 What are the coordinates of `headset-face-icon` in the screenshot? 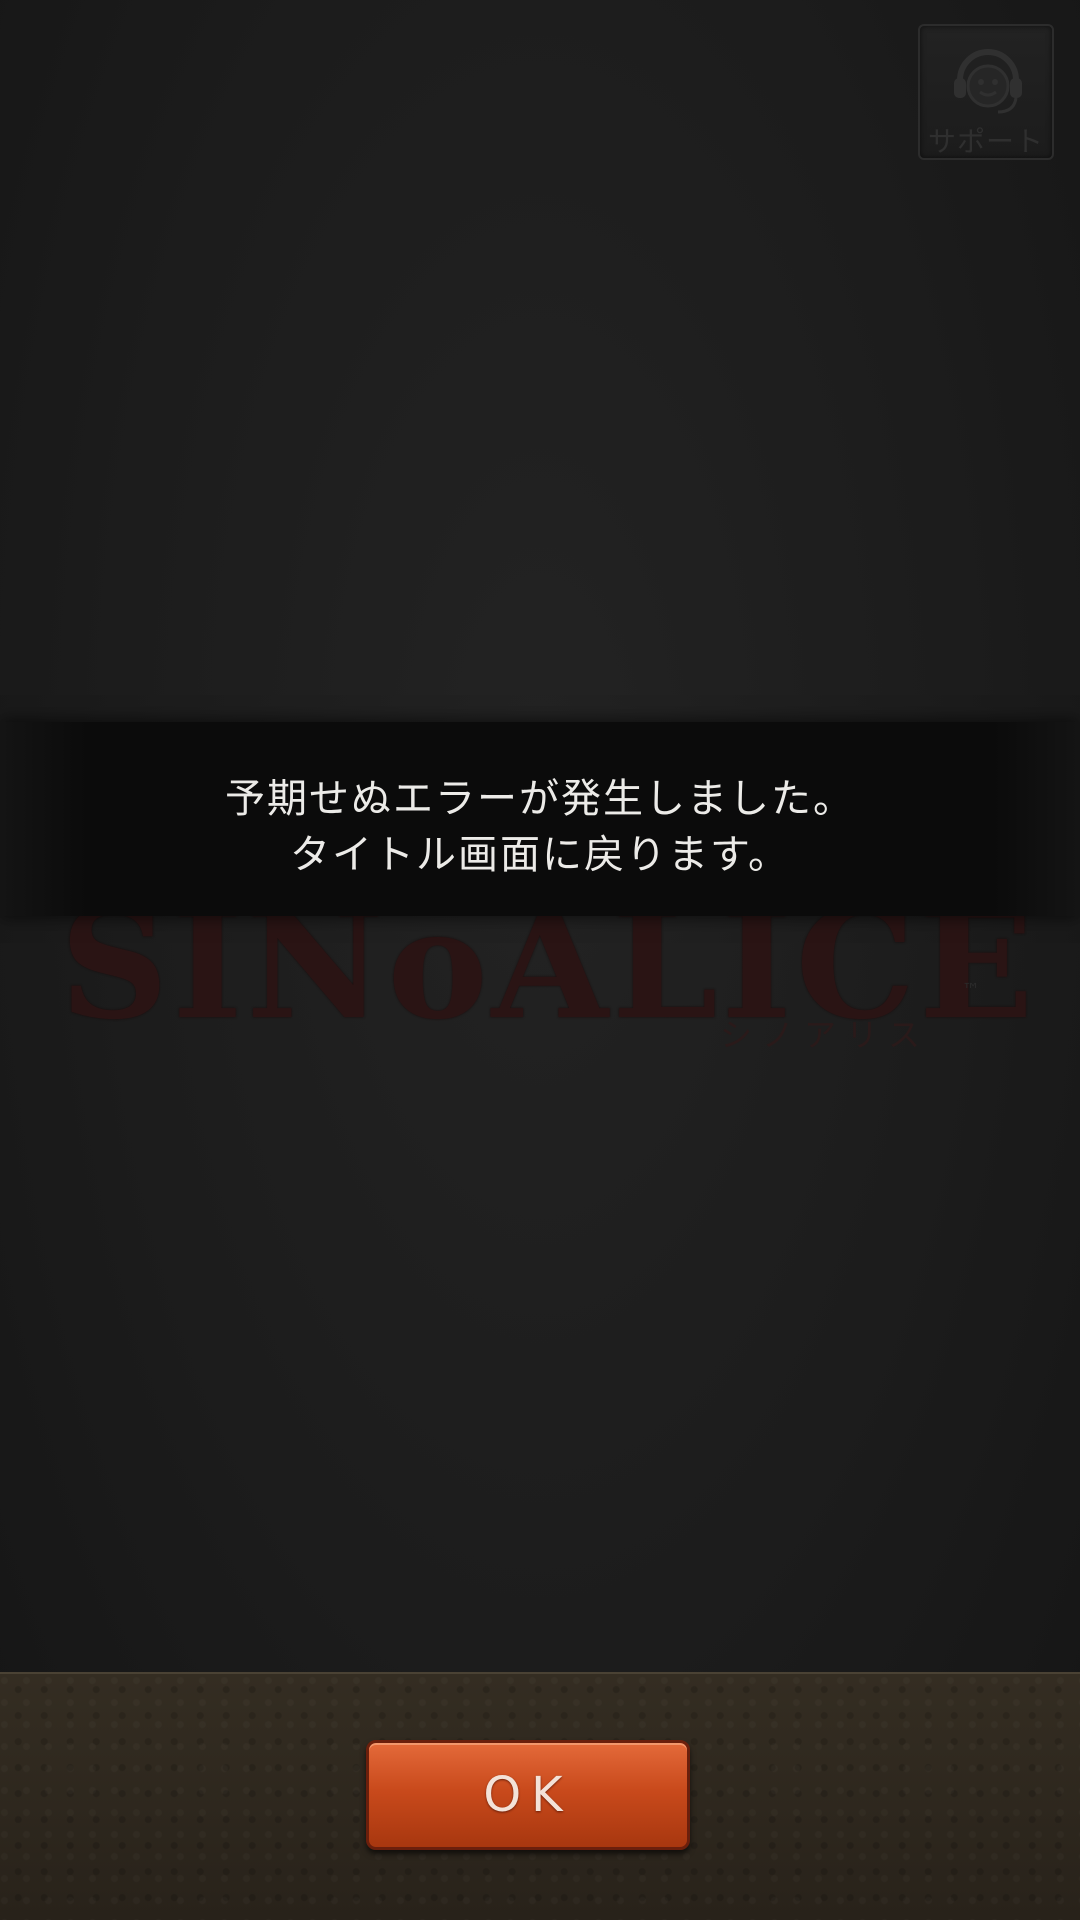 It's located at (988, 81).